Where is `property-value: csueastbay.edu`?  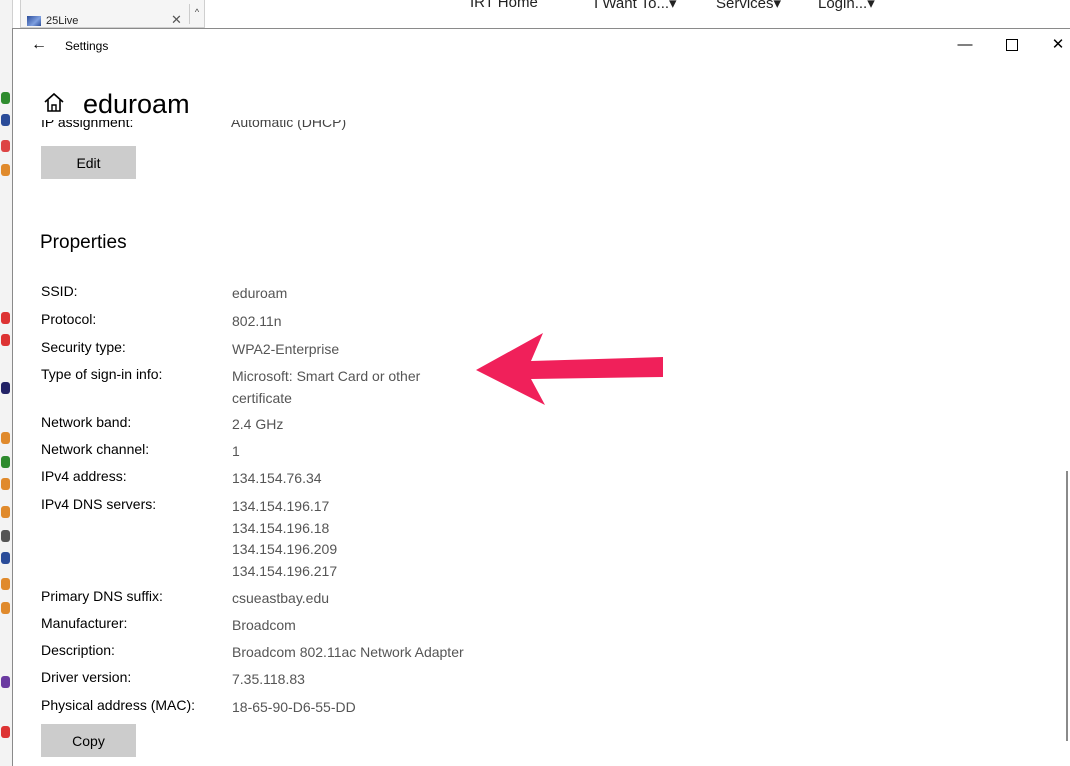
property-value: csueastbay.edu is located at coordinates (357, 599).